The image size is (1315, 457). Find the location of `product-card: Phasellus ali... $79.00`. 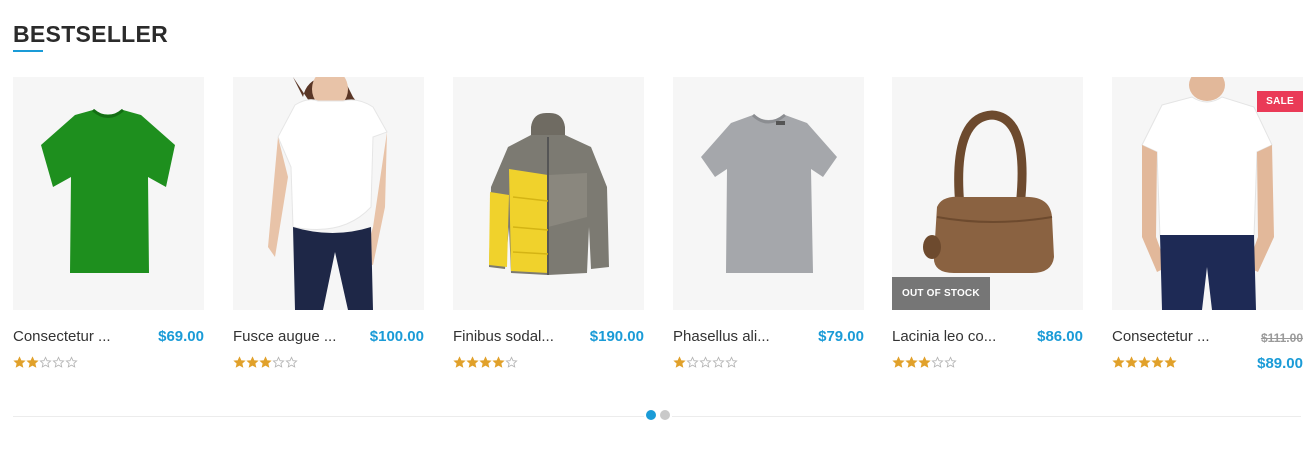

product-card: Phasellus ali... $79.00 is located at coordinates (768, 227).